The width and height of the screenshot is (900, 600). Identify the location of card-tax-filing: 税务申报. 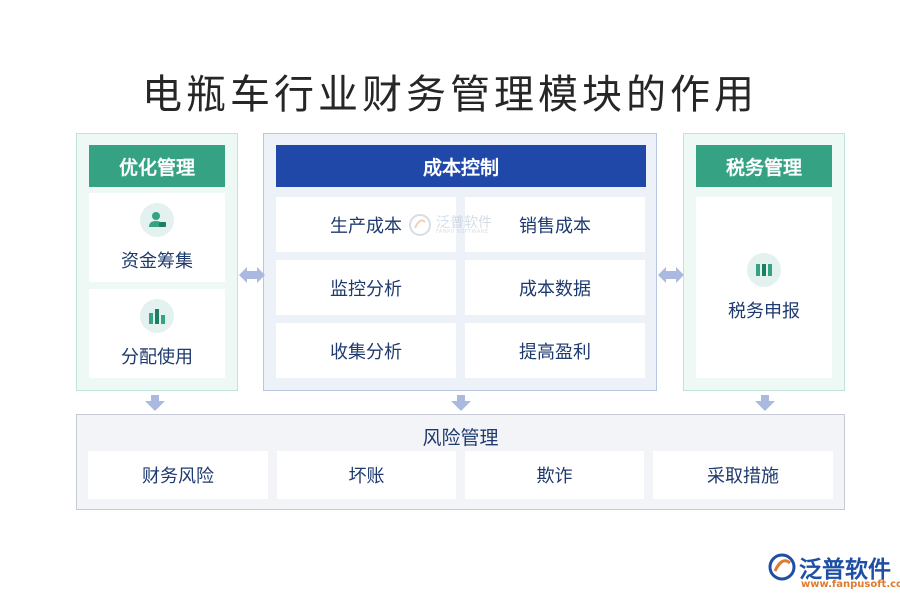
(764, 287).